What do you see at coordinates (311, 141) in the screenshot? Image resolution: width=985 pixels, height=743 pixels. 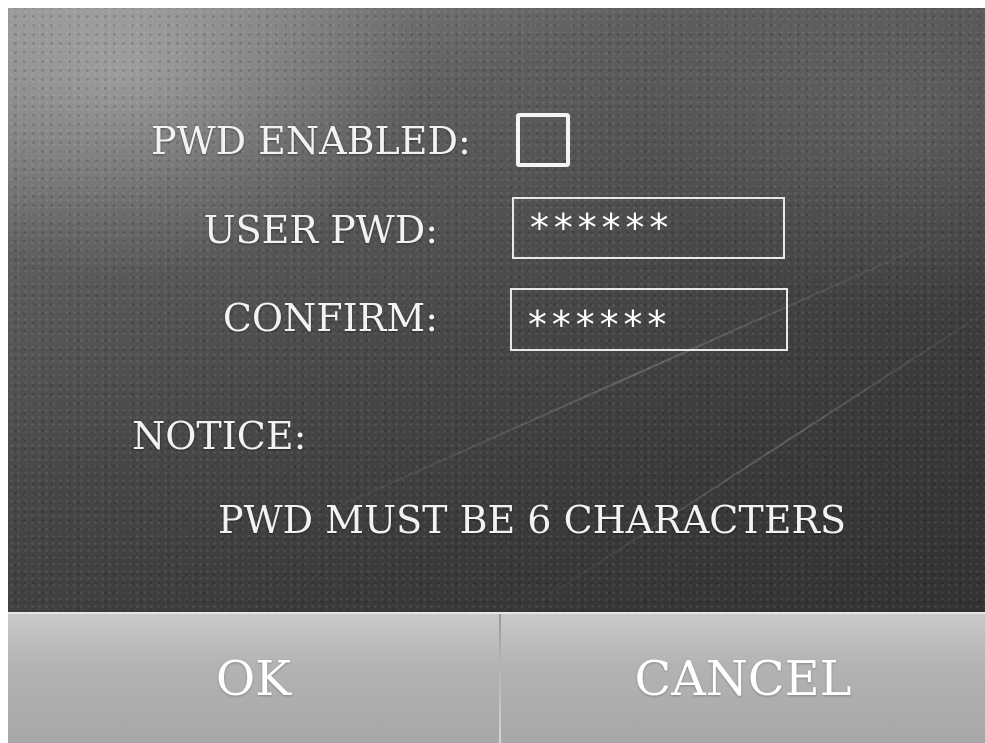 I see `pwd-enabled-label: PWD ENABLED:` at bounding box center [311, 141].